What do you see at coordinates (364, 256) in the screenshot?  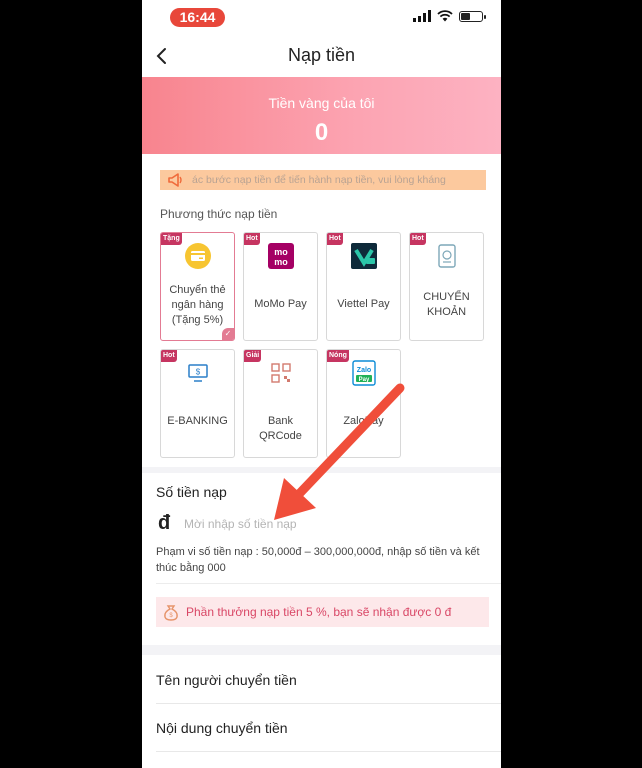 I see `viettel-pay-icon` at bounding box center [364, 256].